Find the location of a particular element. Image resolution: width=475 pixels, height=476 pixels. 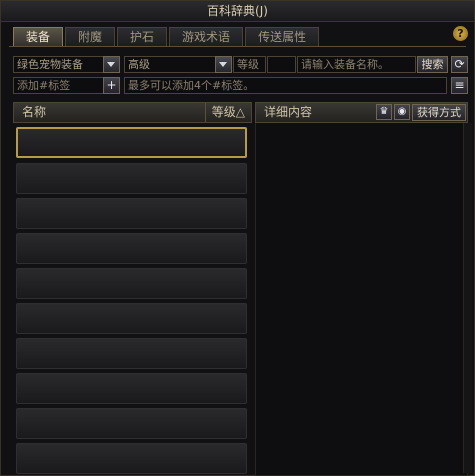

detail-title: 详细内容 is located at coordinates (288, 112).